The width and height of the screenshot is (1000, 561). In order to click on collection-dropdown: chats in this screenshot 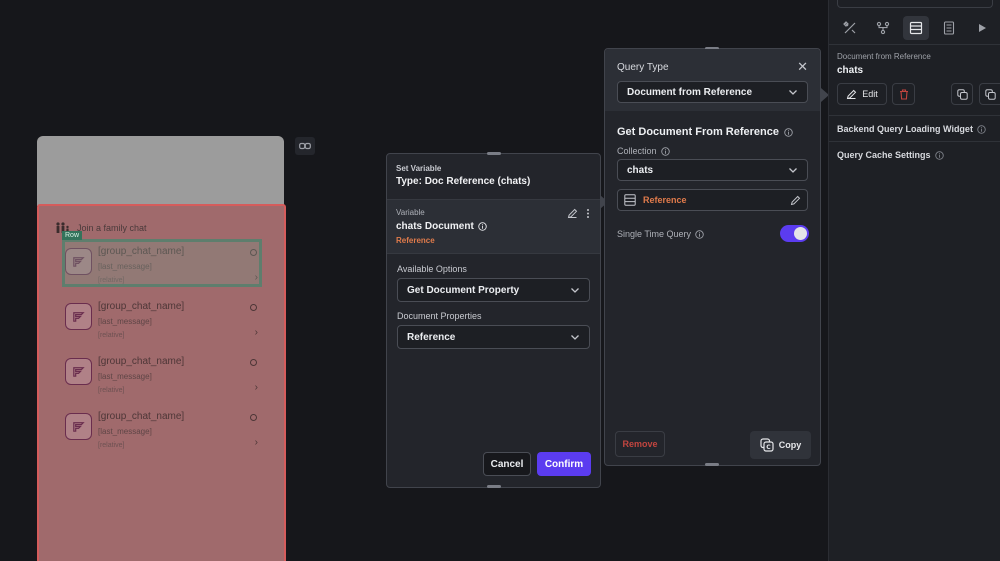, I will do `click(712, 170)`.